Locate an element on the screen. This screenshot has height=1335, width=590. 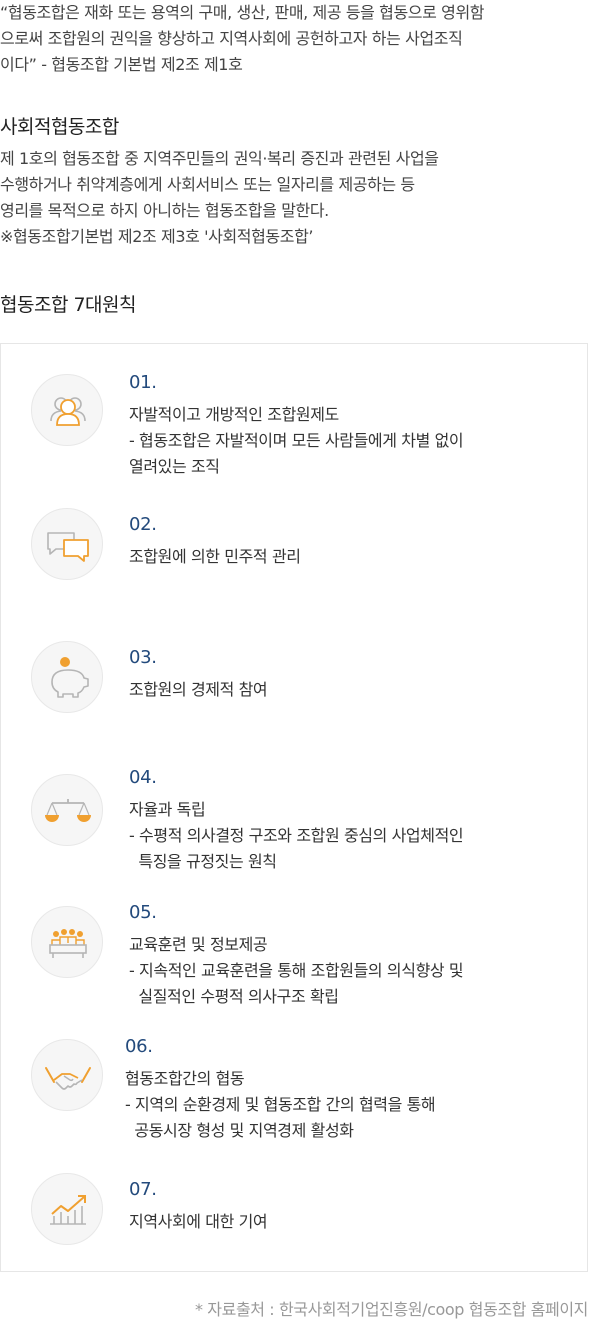
principle-number: 01. is located at coordinates (143, 382).